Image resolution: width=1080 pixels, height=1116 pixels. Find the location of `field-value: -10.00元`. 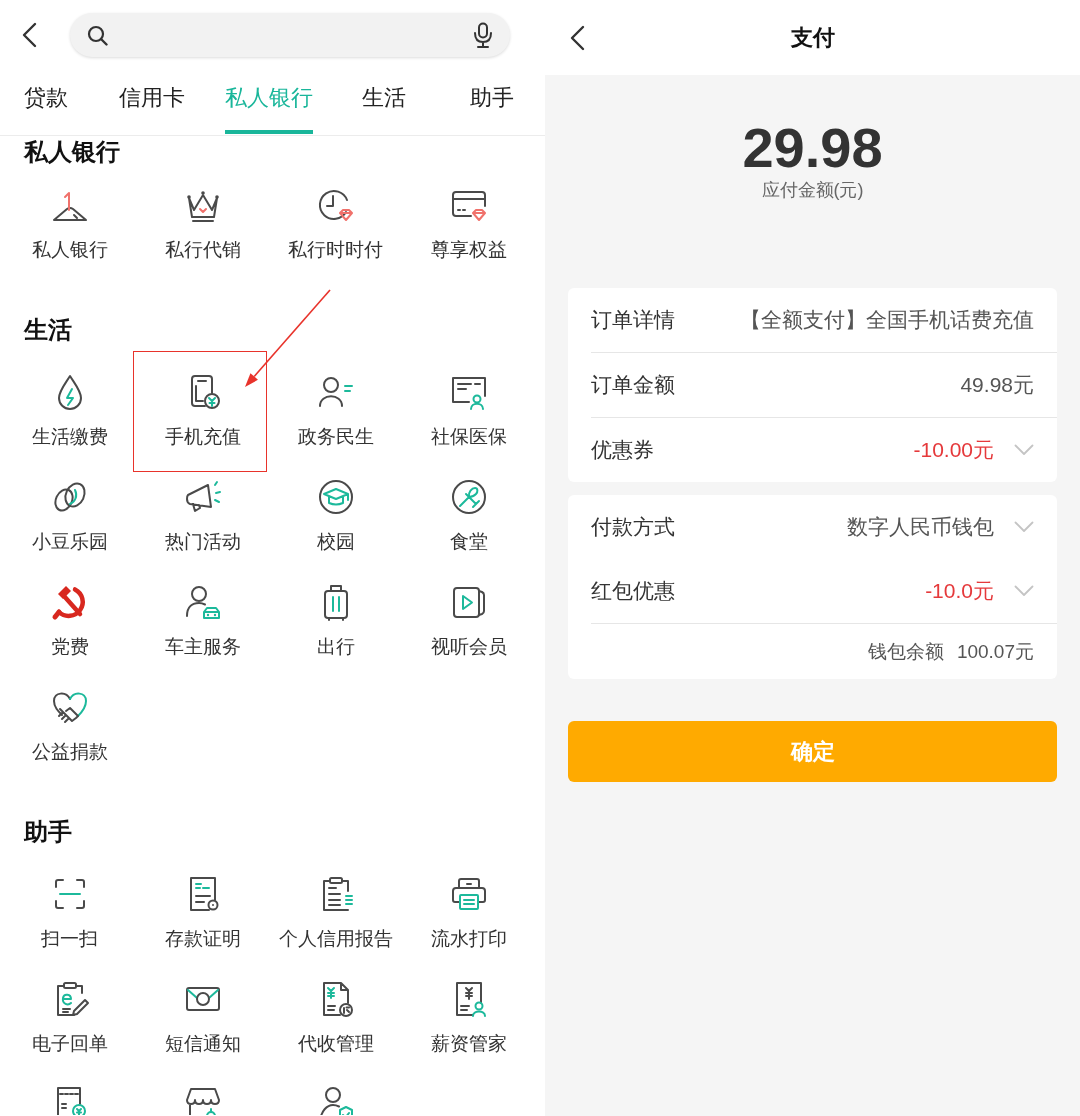

field-value: -10.00元 is located at coordinates (953, 450).